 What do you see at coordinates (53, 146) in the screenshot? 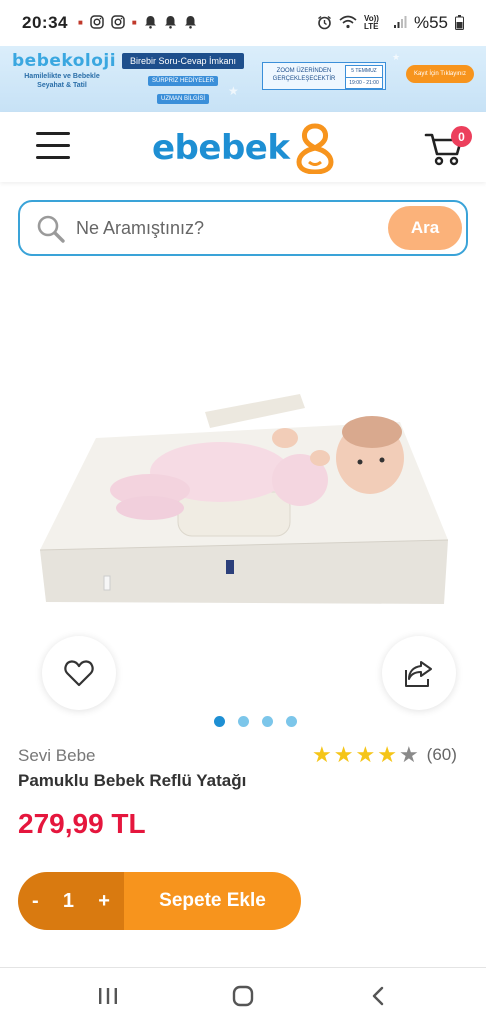
I see `menu-icon` at bounding box center [53, 146].